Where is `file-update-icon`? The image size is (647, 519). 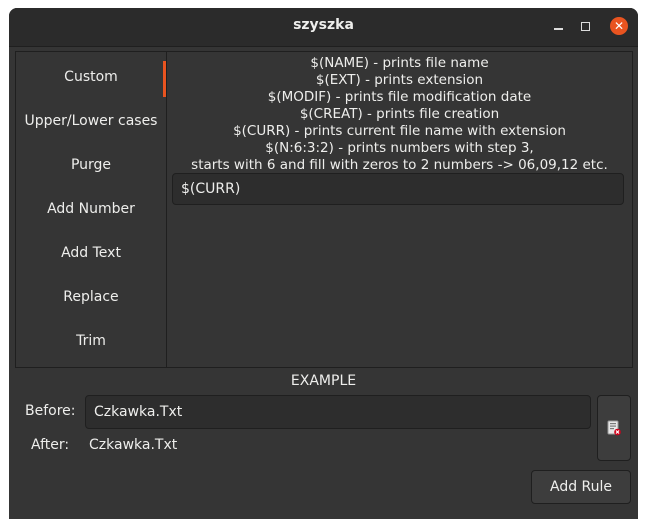
file-update-icon is located at coordinates (614, 428).